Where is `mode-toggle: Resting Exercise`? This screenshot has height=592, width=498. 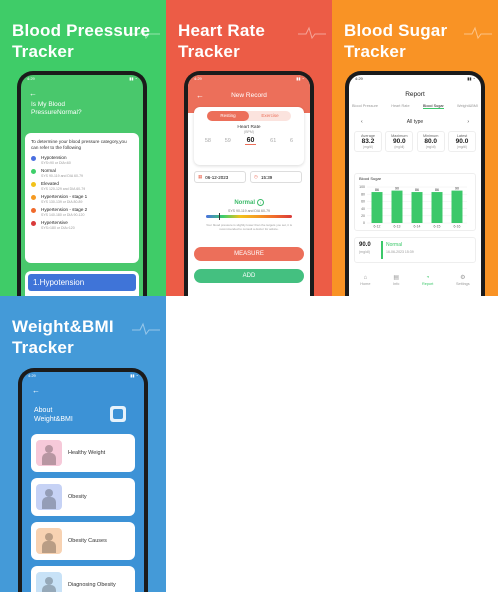 mode-toggle: Resting Exercise is located at coordinates (249, 116).